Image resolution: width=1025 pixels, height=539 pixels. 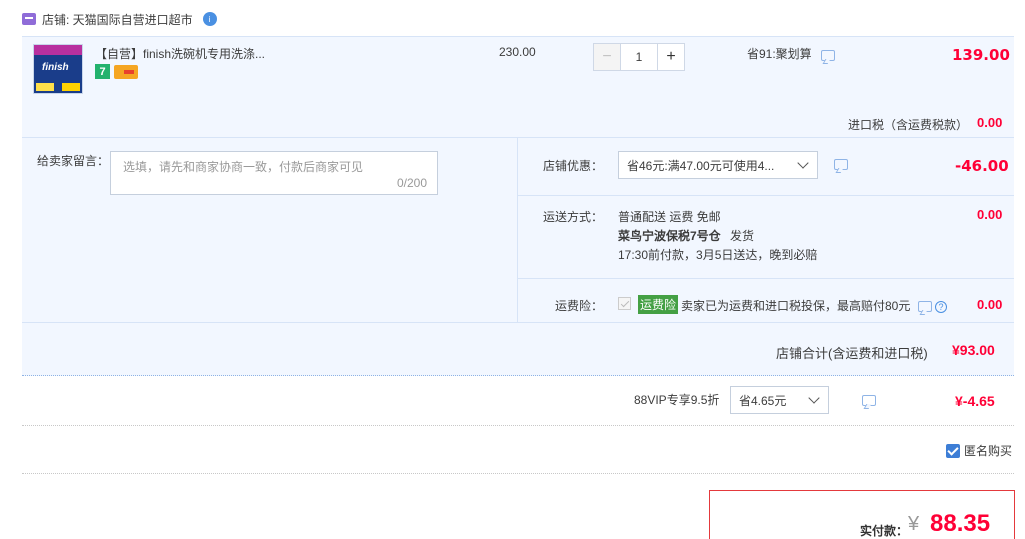 What do you see at coordinates (517, 52) in the screenshot?
I see `unit-price: 230.00` at bounding box center [517, 52].